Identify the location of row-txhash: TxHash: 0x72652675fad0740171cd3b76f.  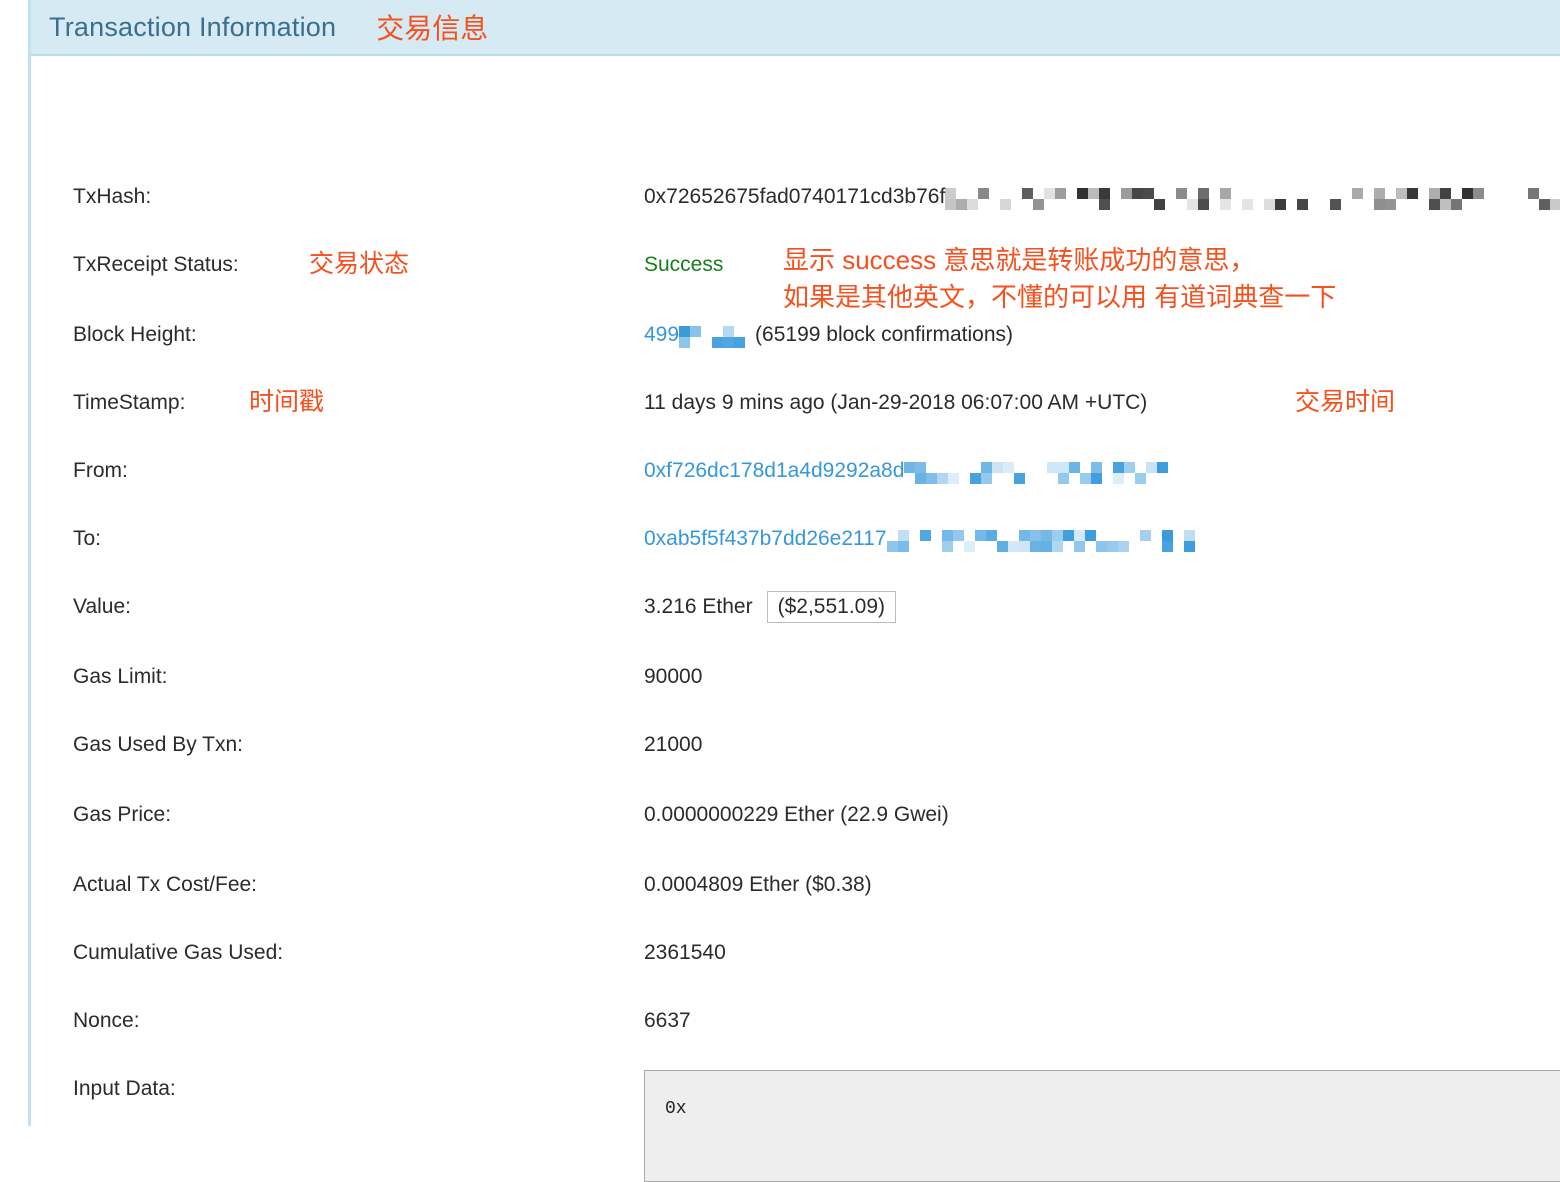
(795, 197).